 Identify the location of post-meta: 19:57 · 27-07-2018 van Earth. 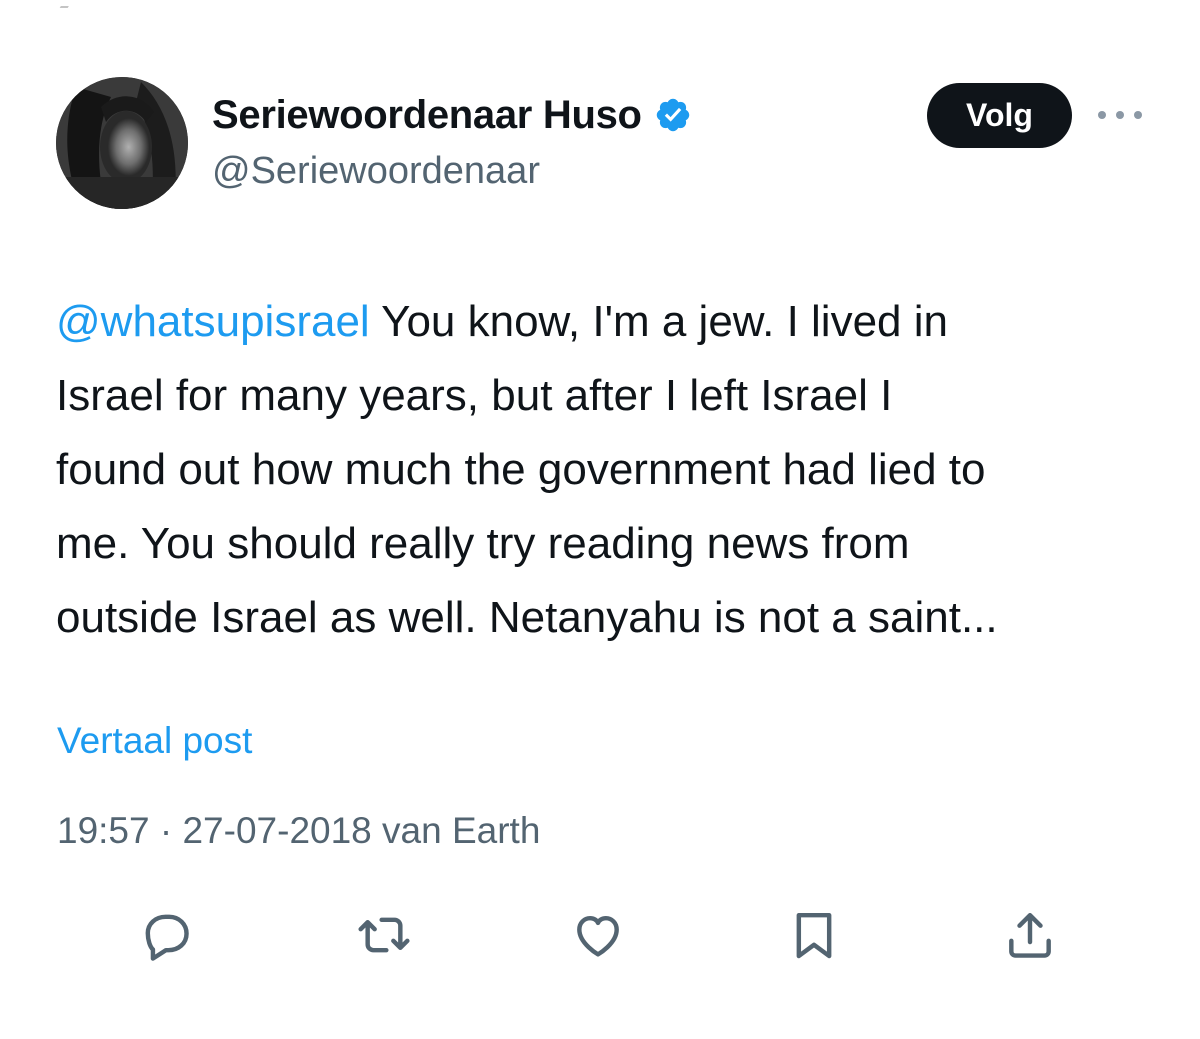
(298, 831).